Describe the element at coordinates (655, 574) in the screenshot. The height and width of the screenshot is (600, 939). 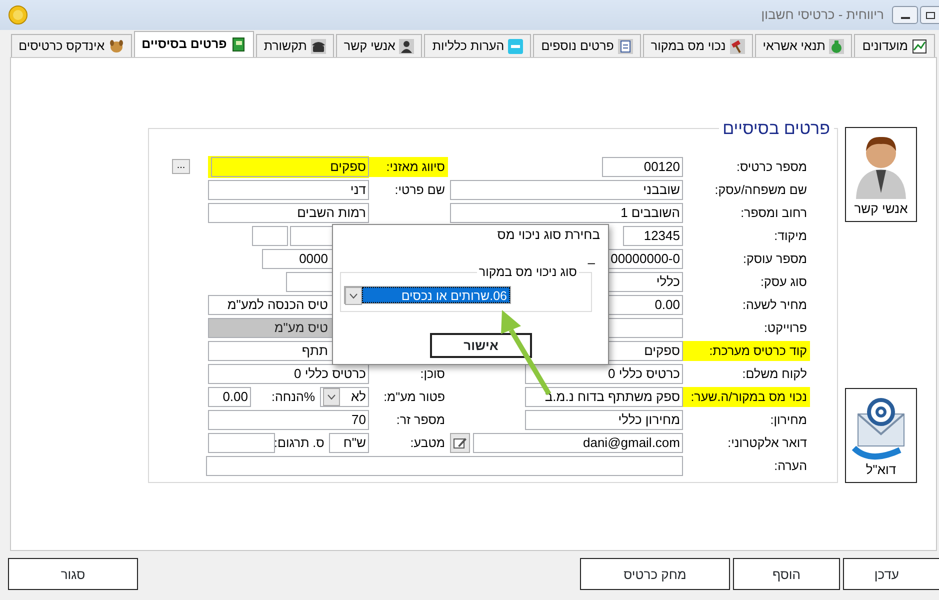
I see `action-button: מחק כרטיס` at that location.